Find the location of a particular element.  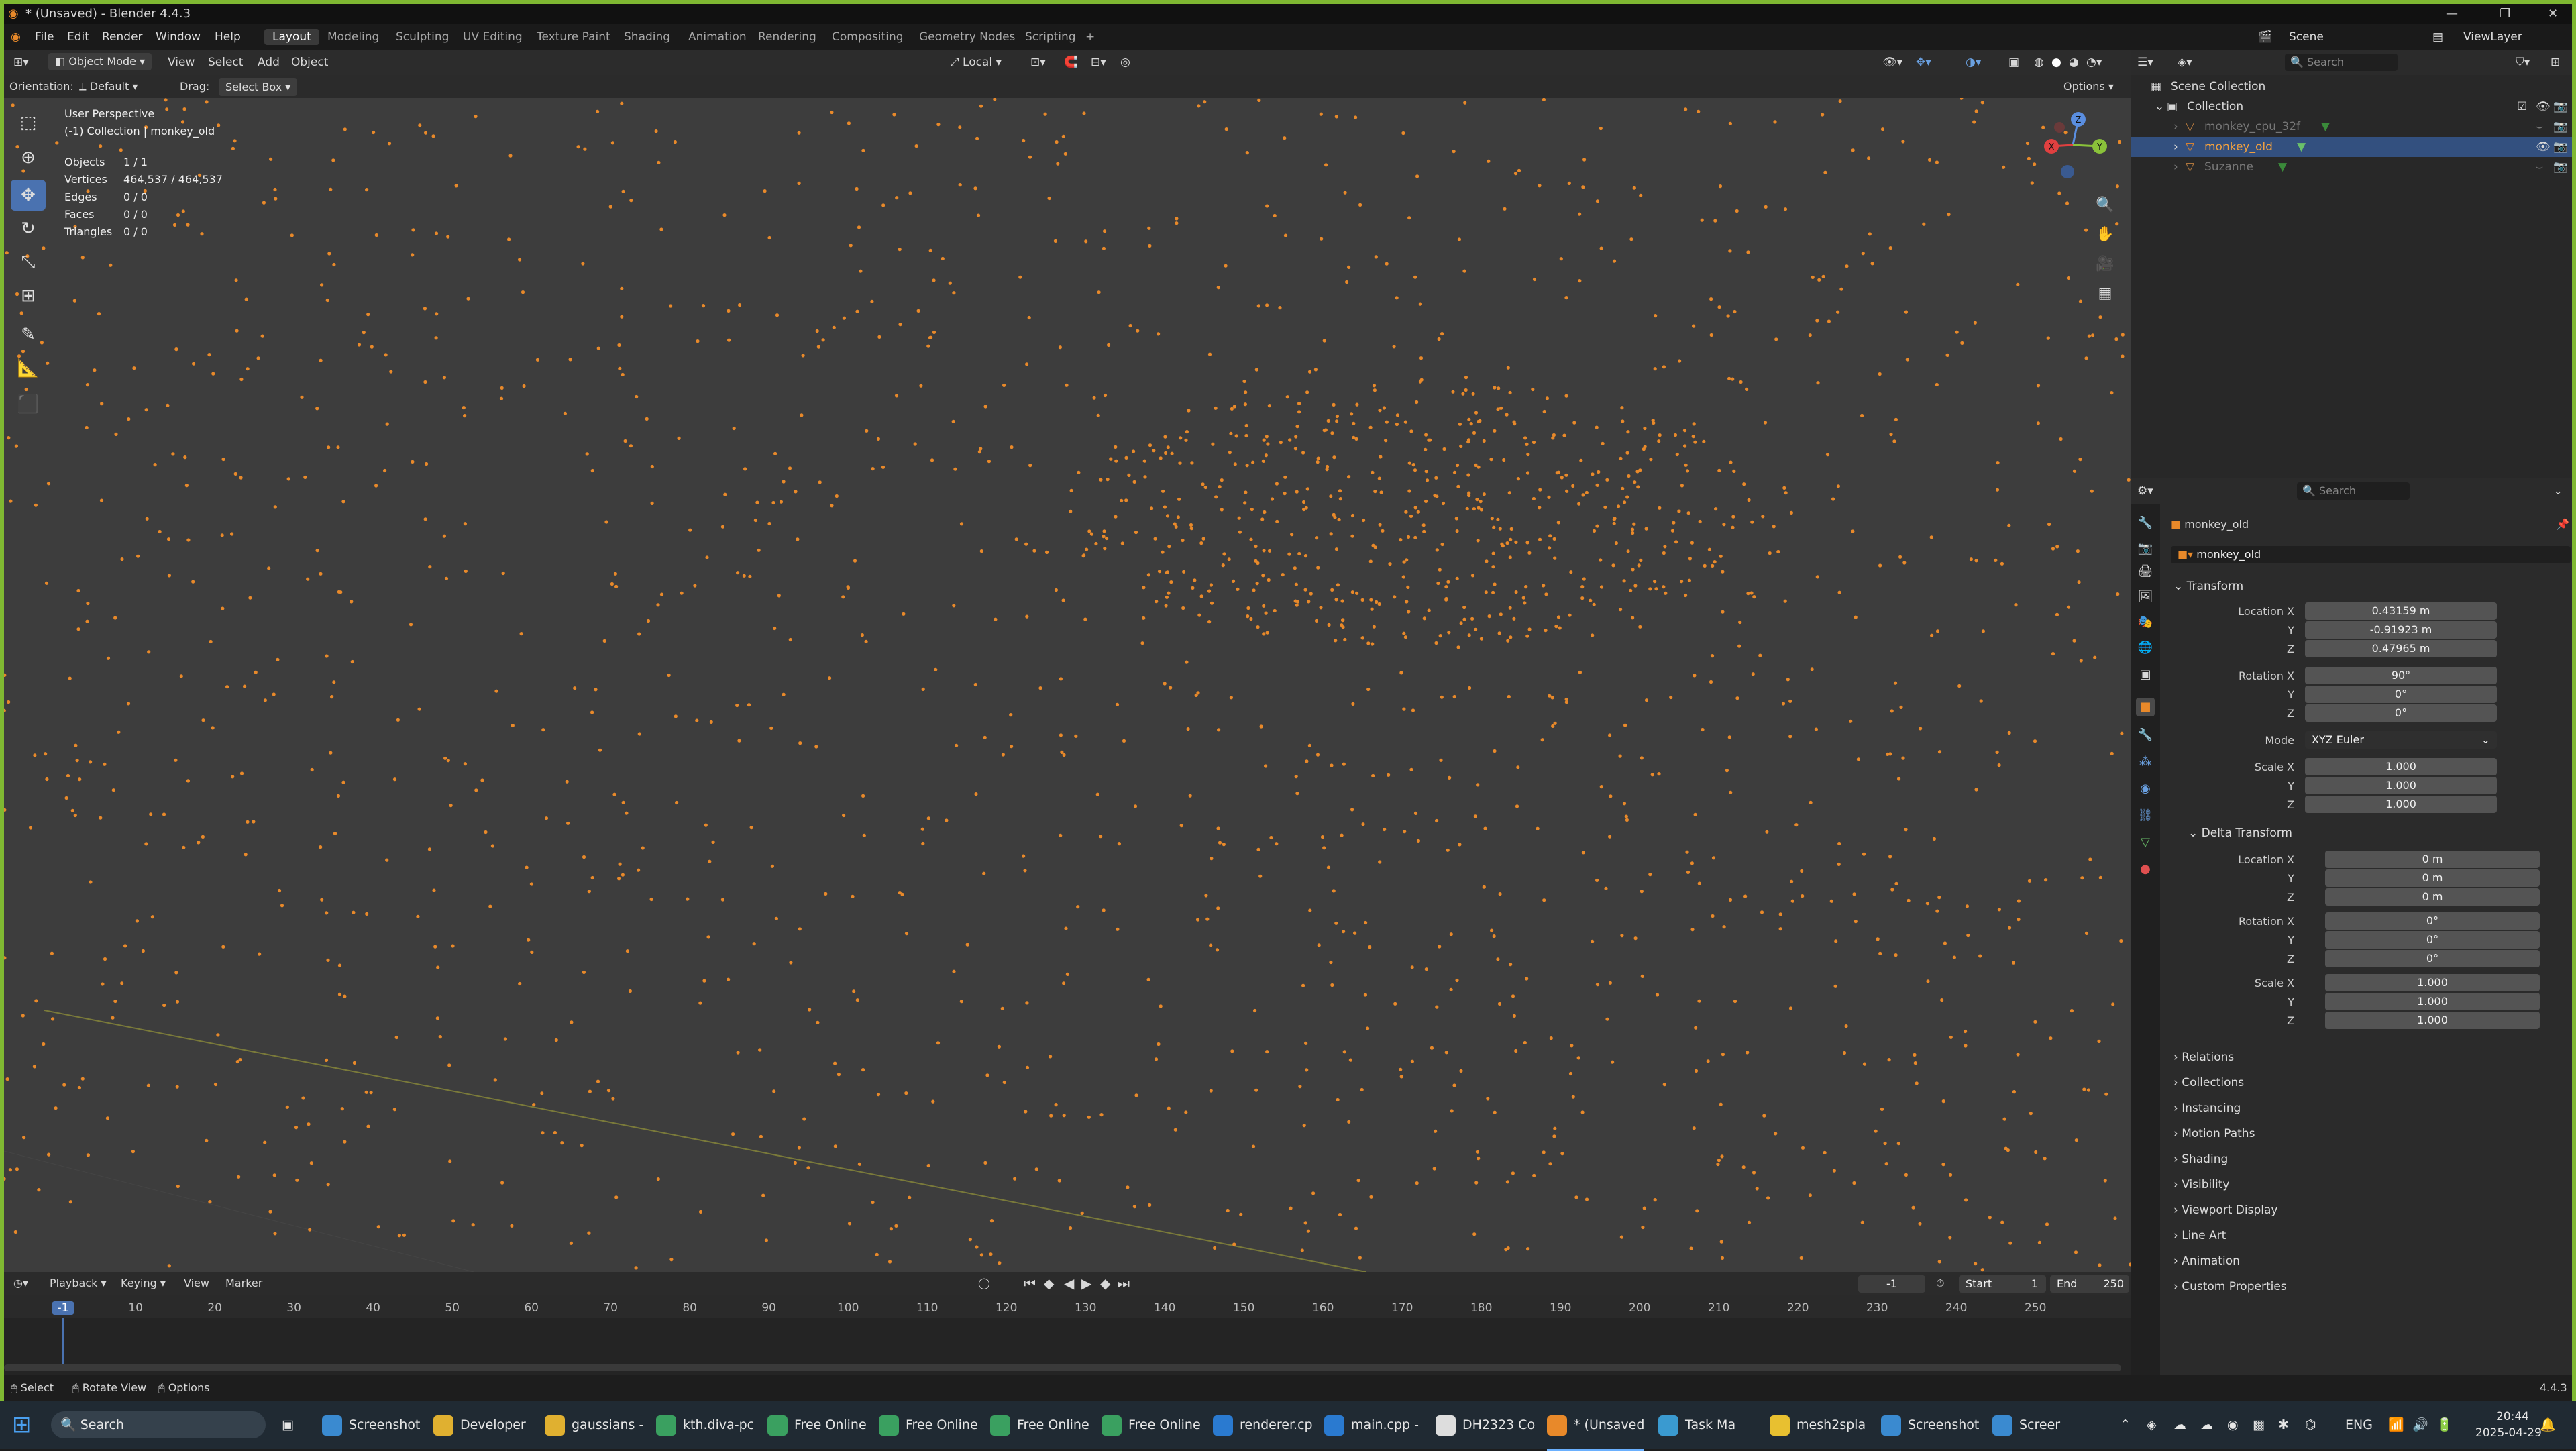

gizmo-neg-x-axis is located at coordinates (2059, 127).